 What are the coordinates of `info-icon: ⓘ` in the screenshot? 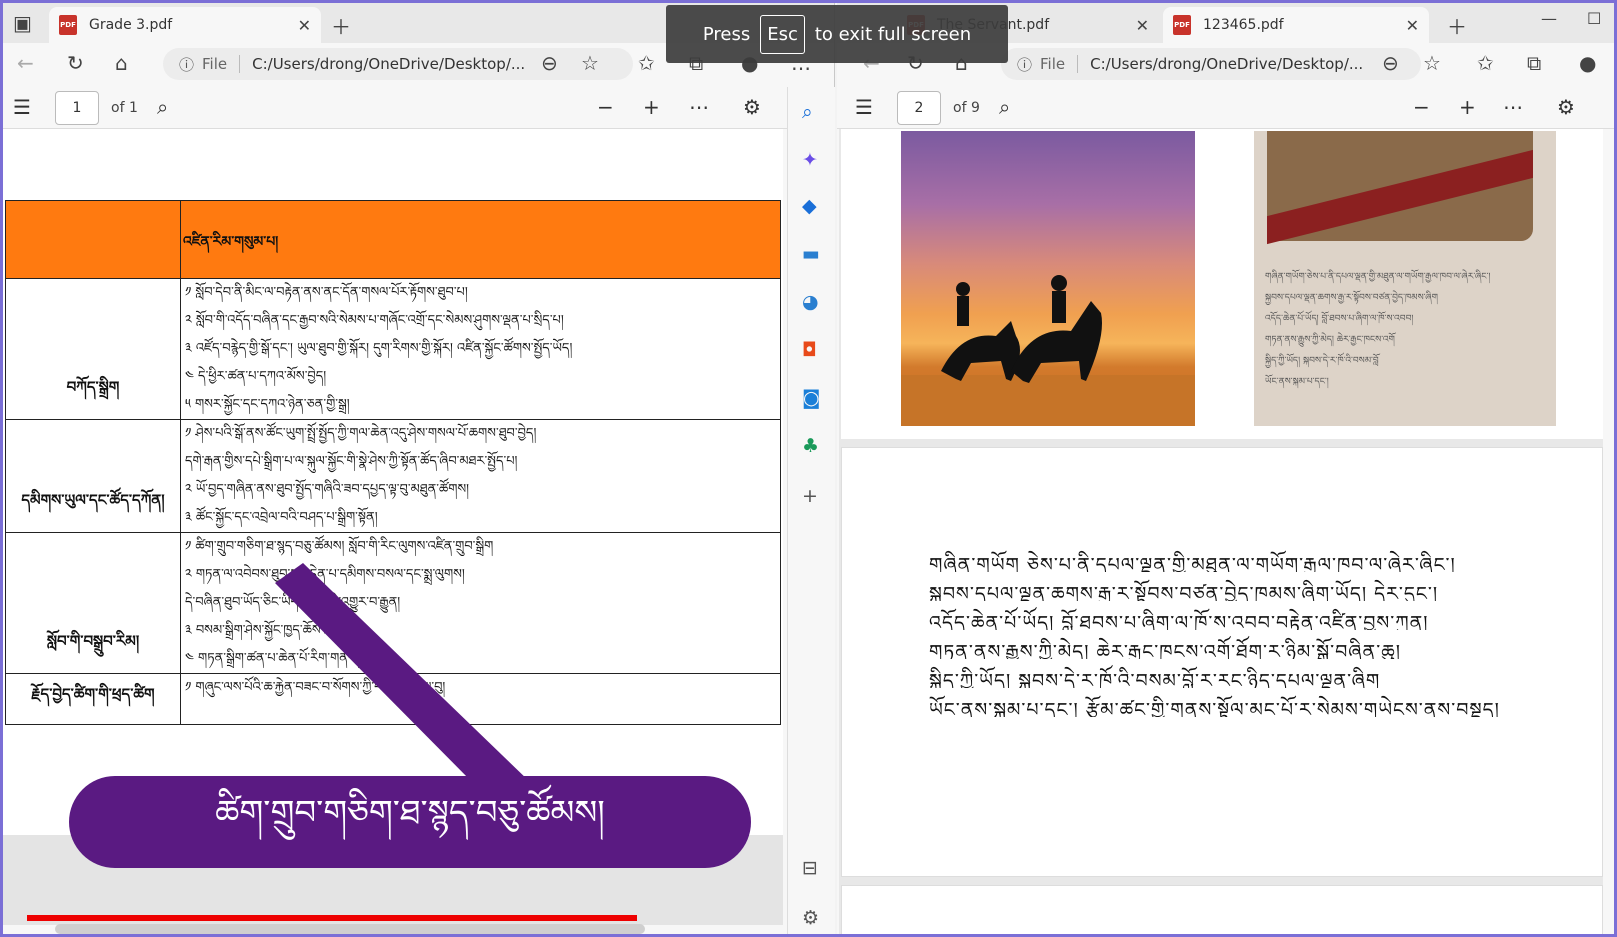 It's located at (1024, 64).